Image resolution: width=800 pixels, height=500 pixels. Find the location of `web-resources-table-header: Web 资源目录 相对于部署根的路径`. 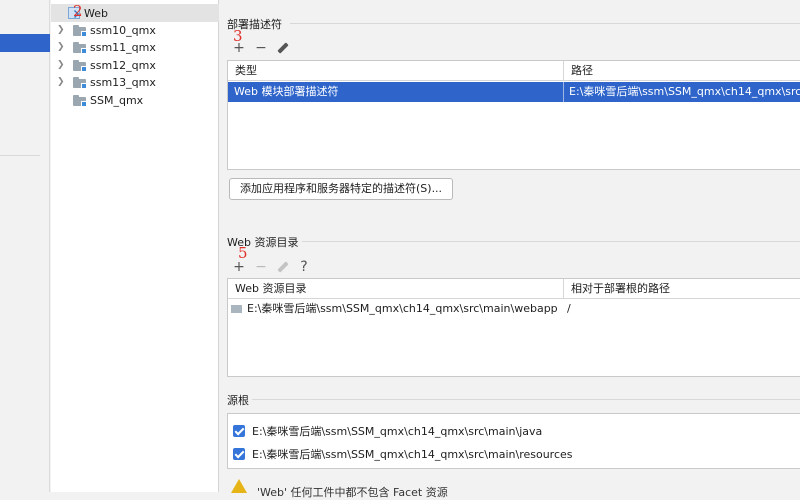

web-resources-table-header: Web 资源目录 相对于部署根的路径 is located at coordinates (514, 289).